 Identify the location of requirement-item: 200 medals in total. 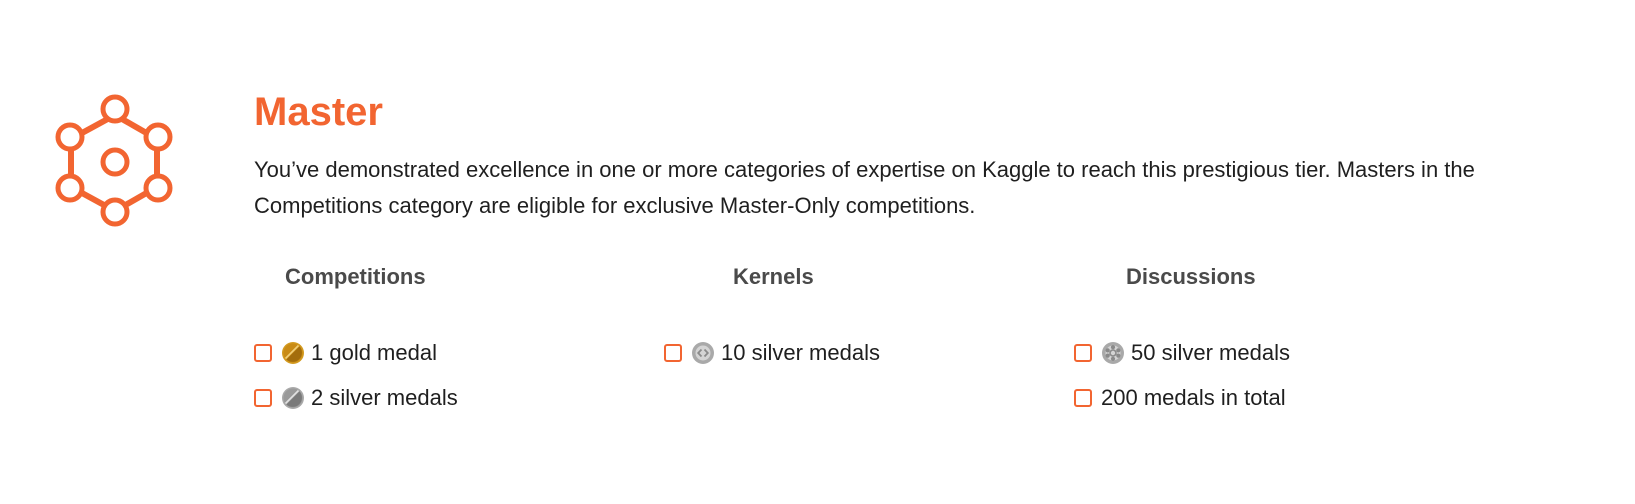
(1182, 397).